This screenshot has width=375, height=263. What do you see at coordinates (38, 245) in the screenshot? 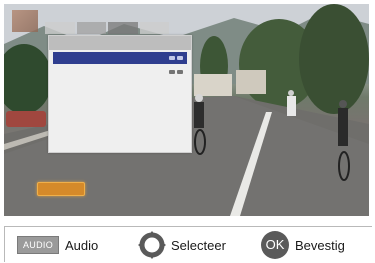
I see `audio-key: AUDIO` at bounding box center [38, 245].